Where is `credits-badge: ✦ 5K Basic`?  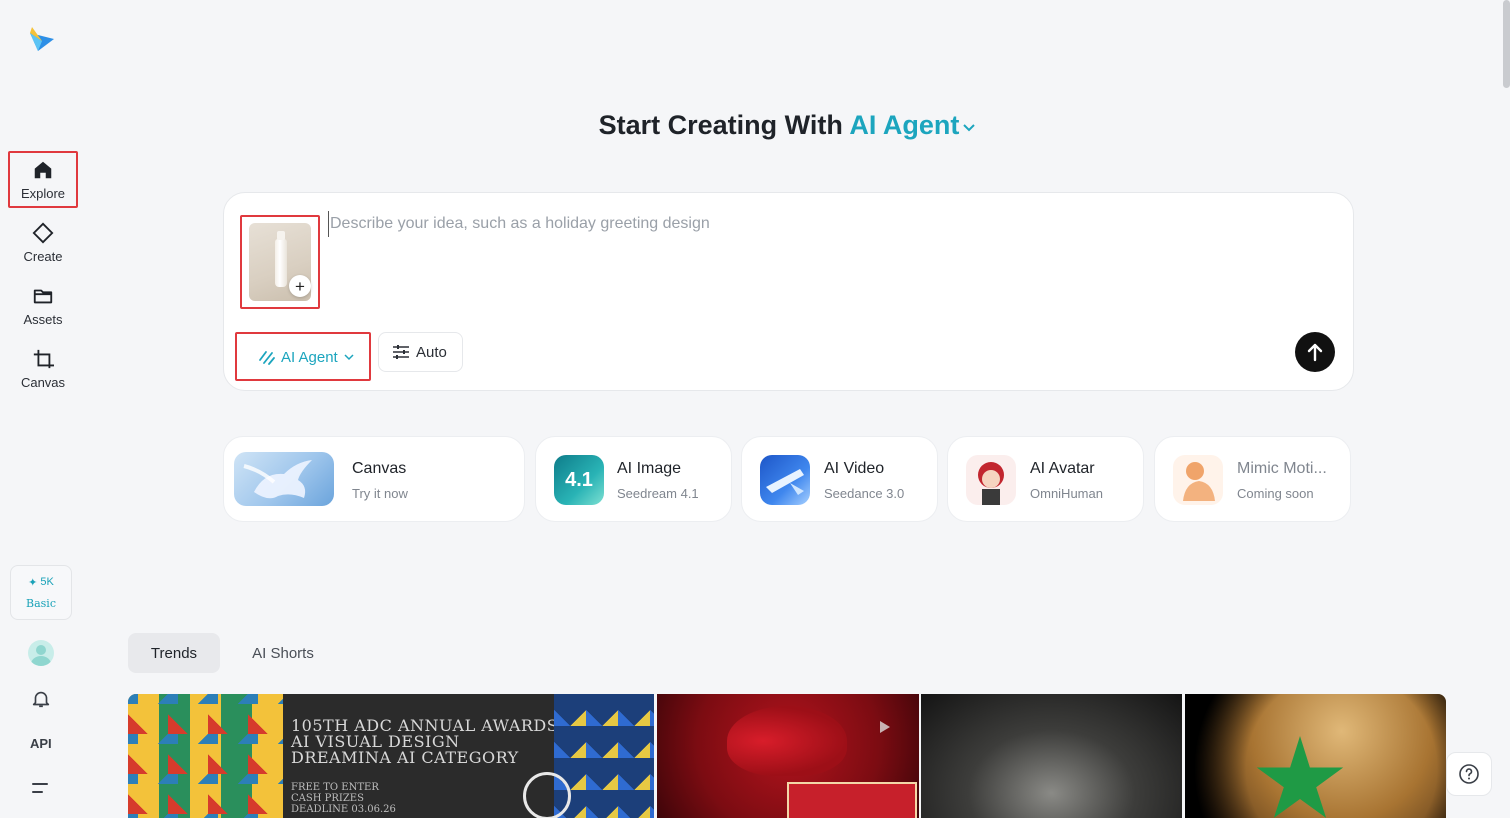 credits-badge: ✦ 5K Basic is located at coordinates (41, 592).